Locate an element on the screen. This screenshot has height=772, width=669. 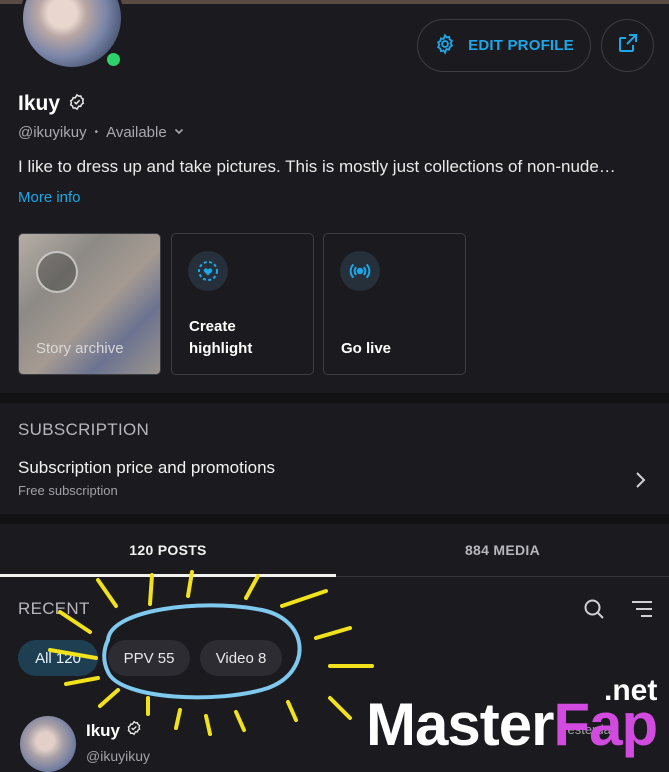
filter-chip-video: Video 8 is located at coordinates (241, 658).